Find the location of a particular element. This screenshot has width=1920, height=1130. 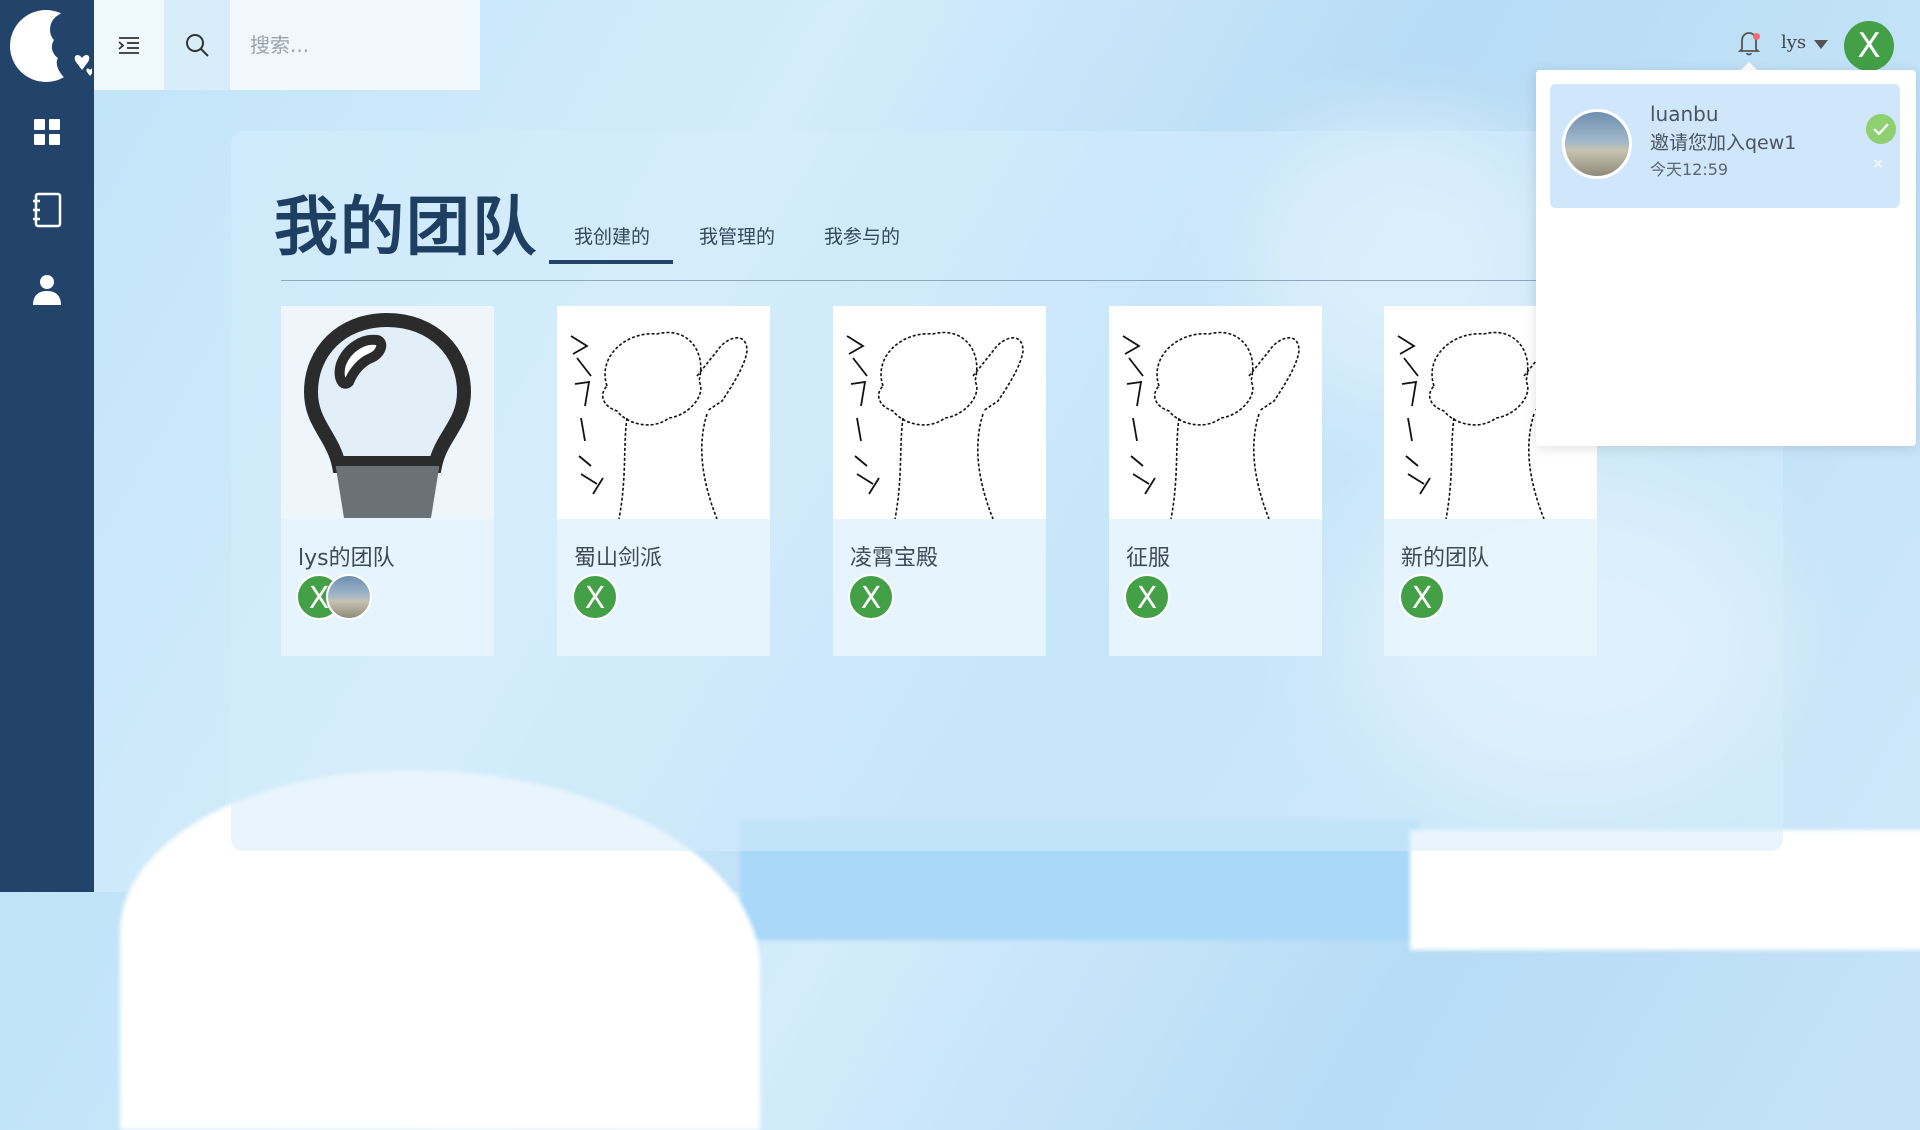

notification-sender: luanbu is located at coordinates (1684, 114).